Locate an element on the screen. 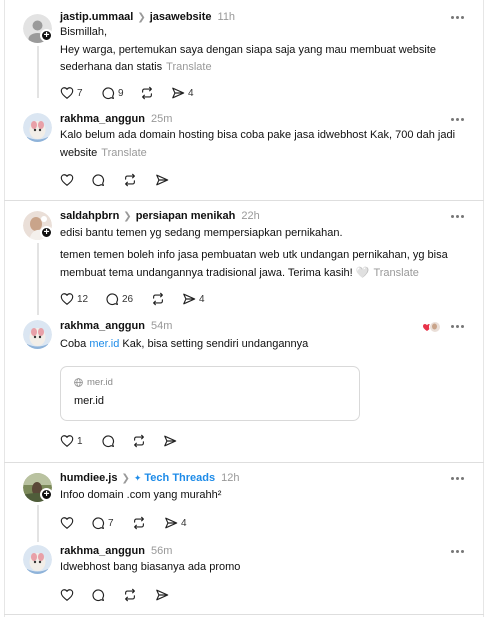  post-time: 22h is located at coordinates (250, 216).